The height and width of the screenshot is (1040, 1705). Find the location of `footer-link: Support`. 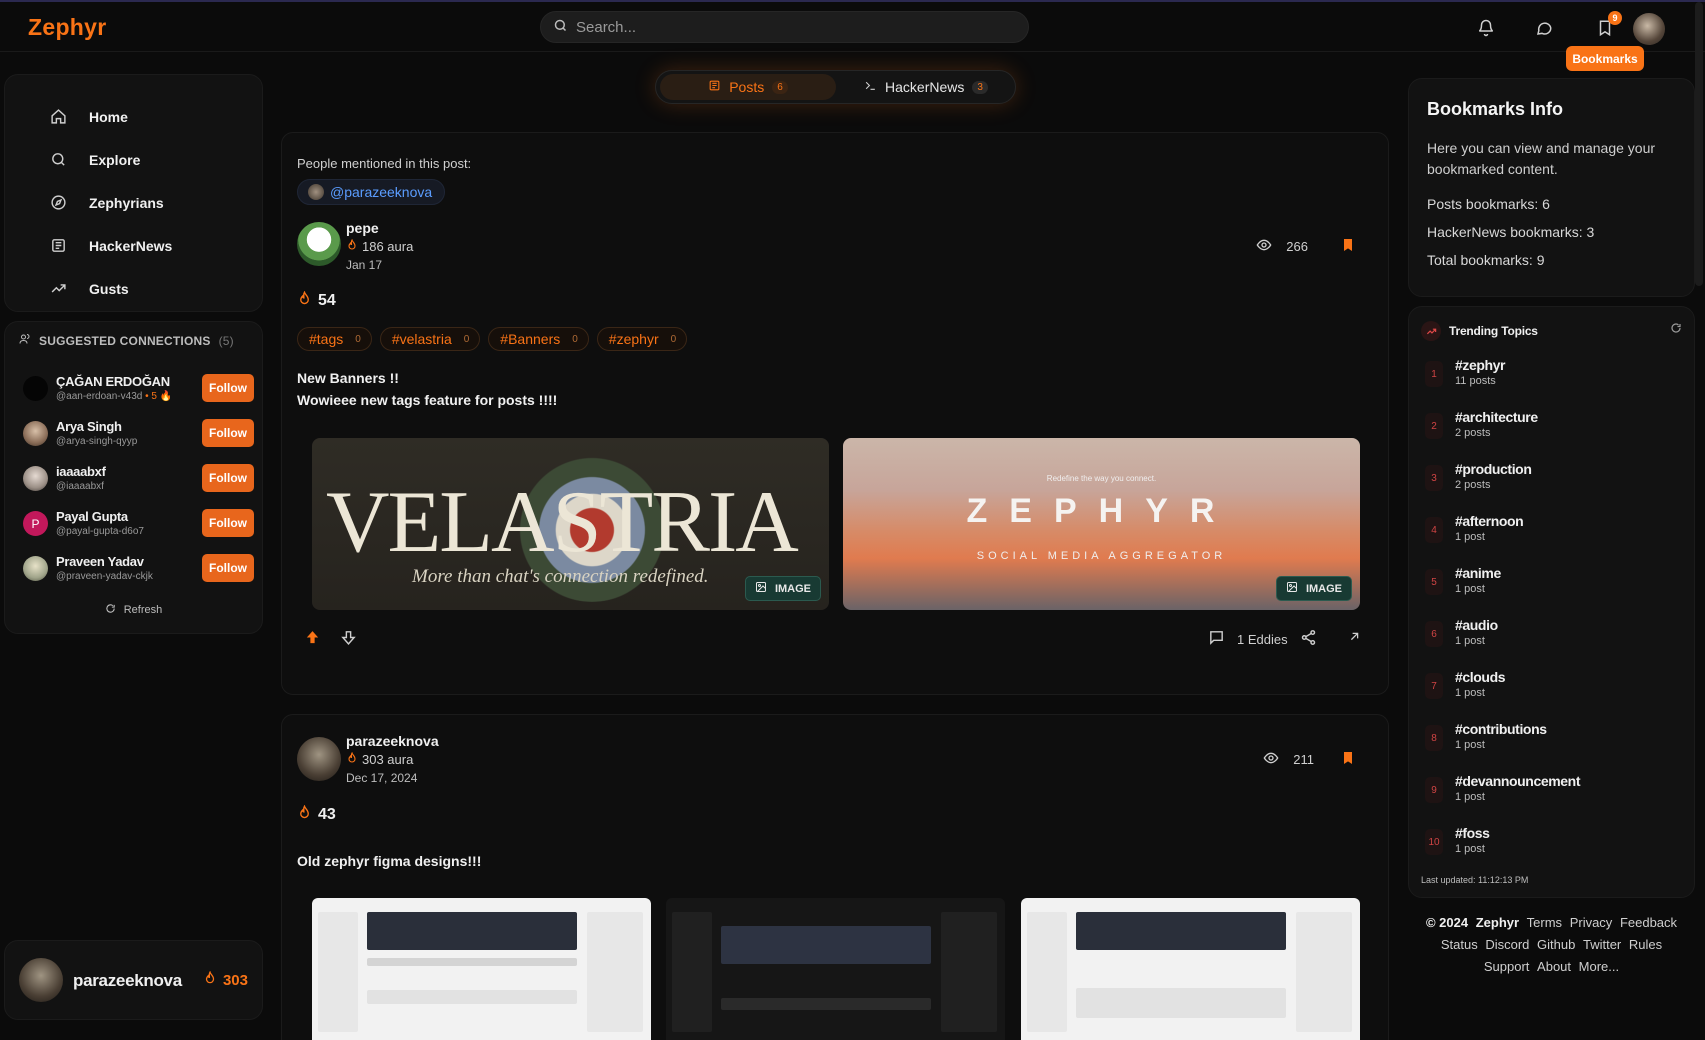

footer-link: Support is located at coordinates (1507, 966).